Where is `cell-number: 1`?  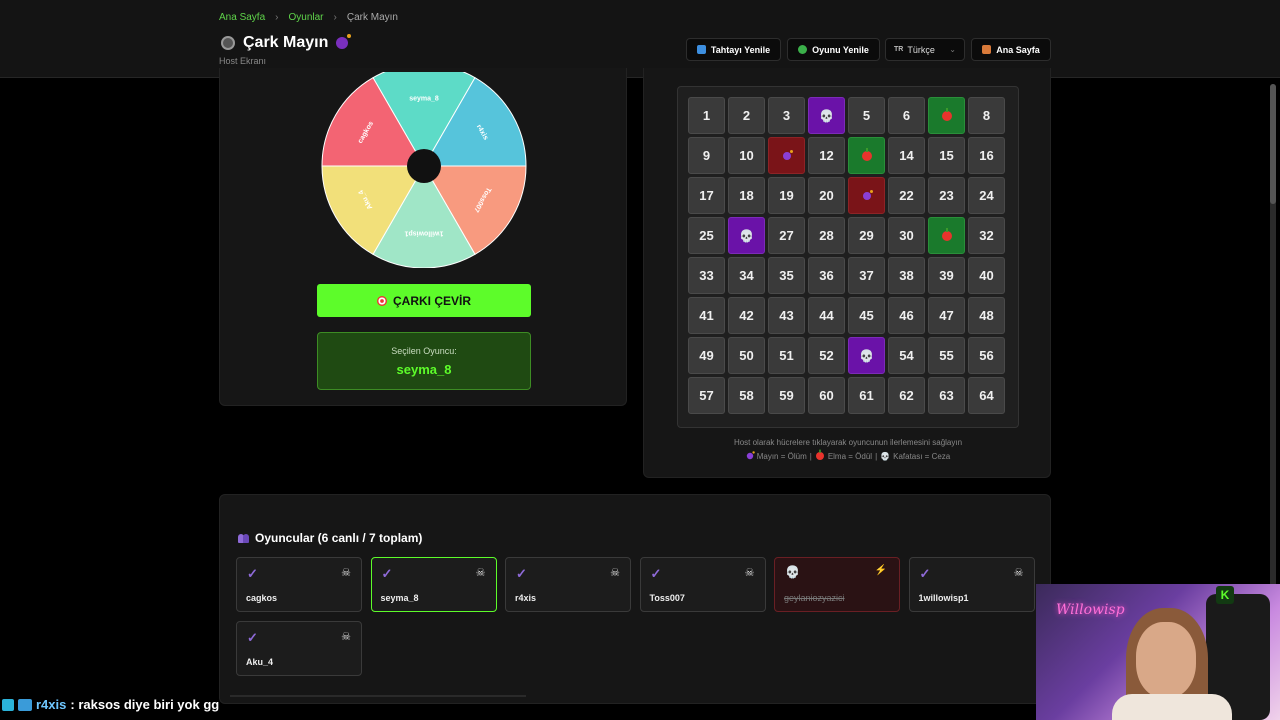
cell-number: 1 is located at coordinates (706, 115).